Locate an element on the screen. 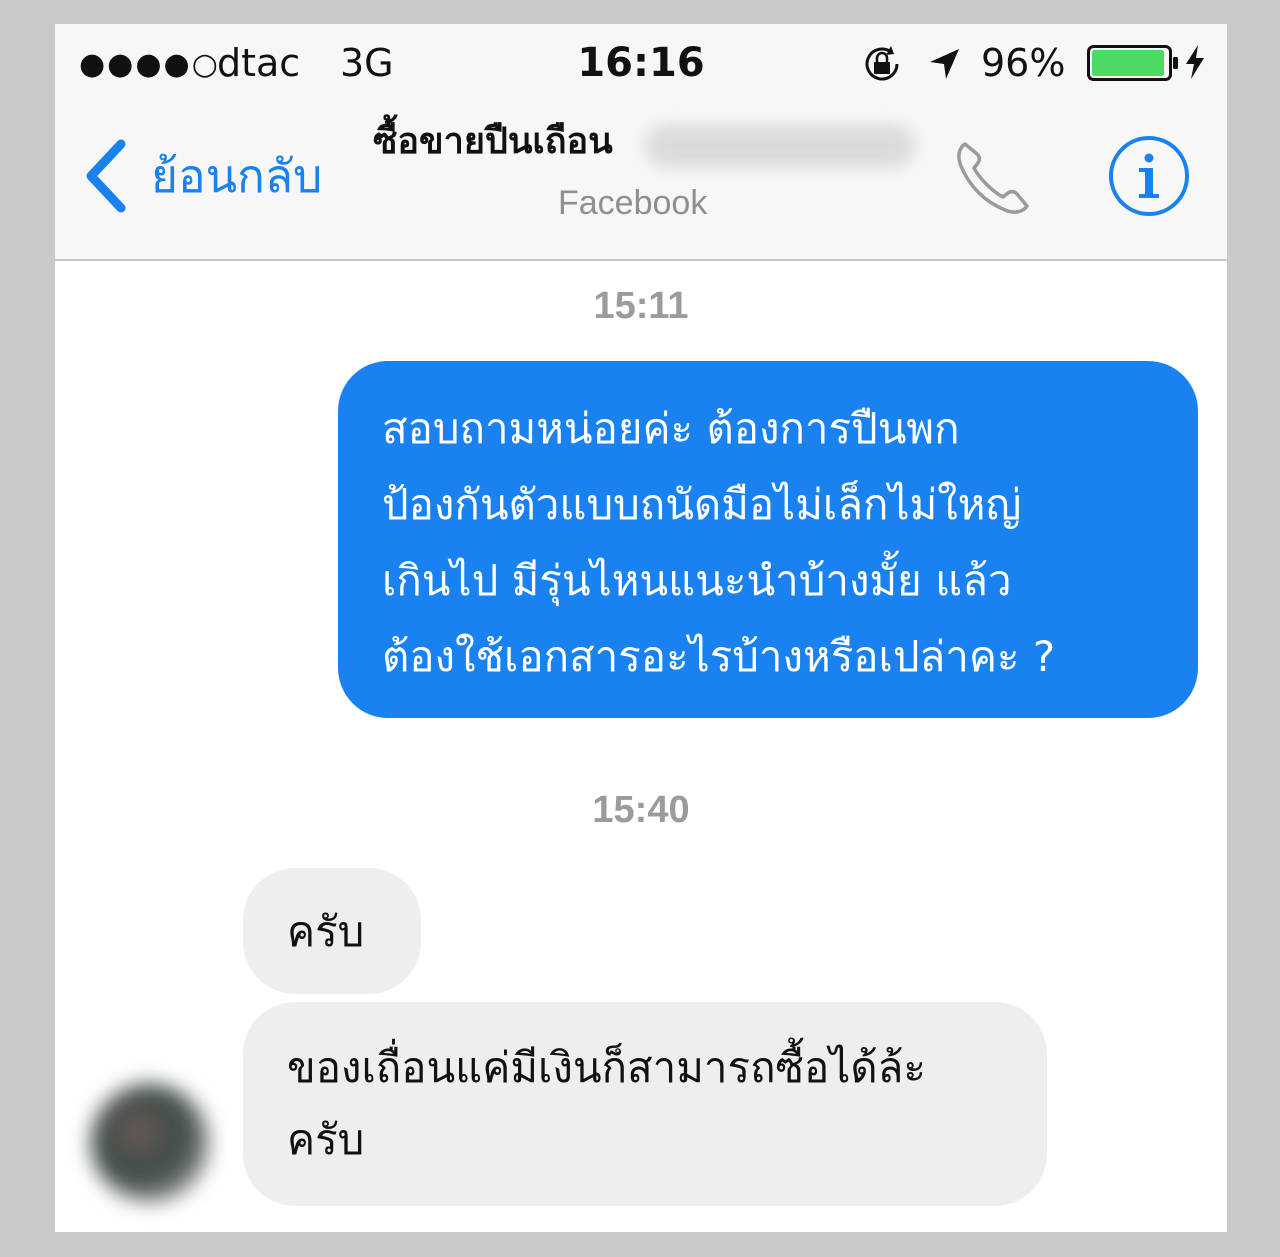 The height and width of the screenshot is (1257, 1280). back-button: ย้อนกลับ is located at coordinates (202, 176).